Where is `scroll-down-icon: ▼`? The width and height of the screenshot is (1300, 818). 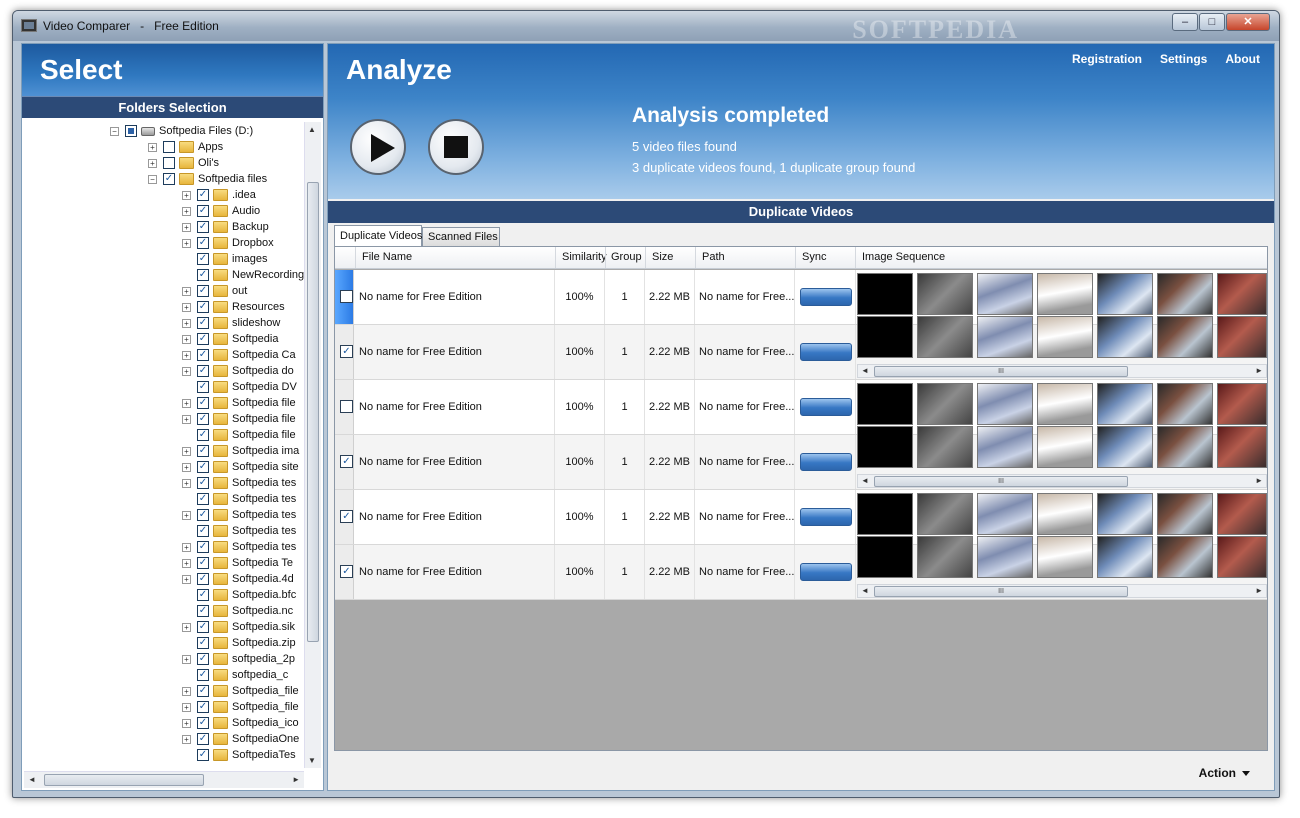
scroll-down-icon: ▼ is located at coordinates (312, 760).